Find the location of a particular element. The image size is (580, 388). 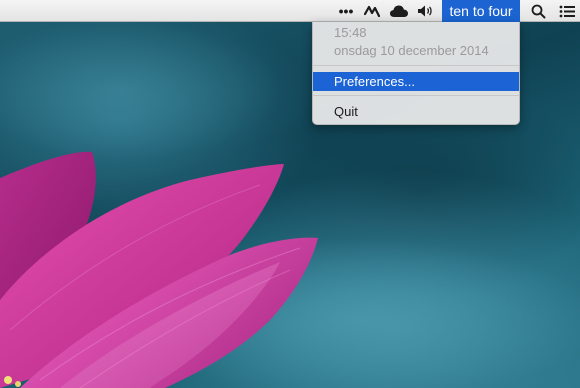

spotlight-search-icon is located at coordinates (538, 11).